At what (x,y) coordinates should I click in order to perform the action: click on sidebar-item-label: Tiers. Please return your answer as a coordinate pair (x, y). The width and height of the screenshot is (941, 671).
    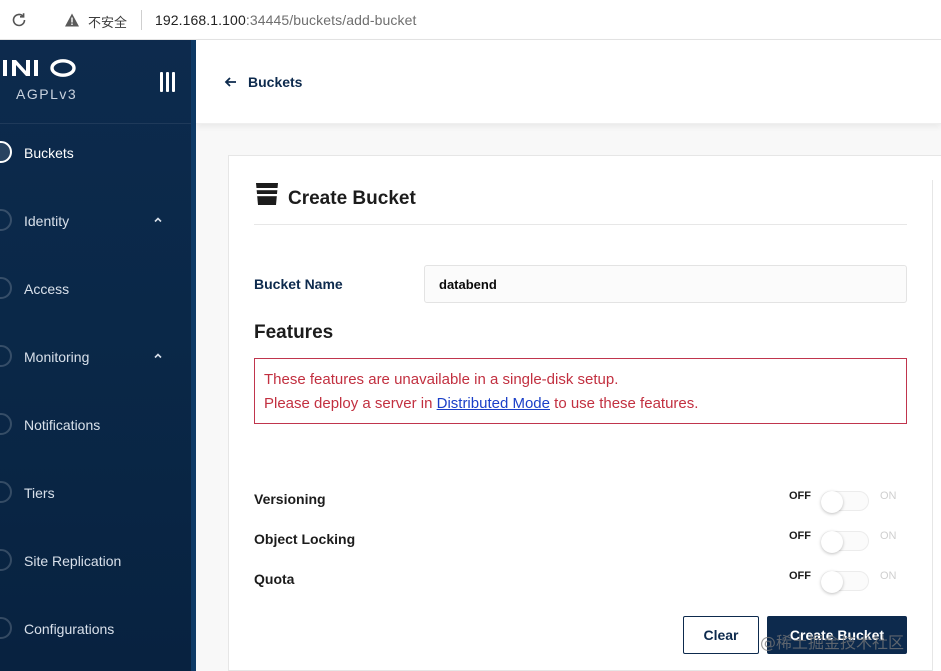
    Looking at the image, I should click on (39, 493).